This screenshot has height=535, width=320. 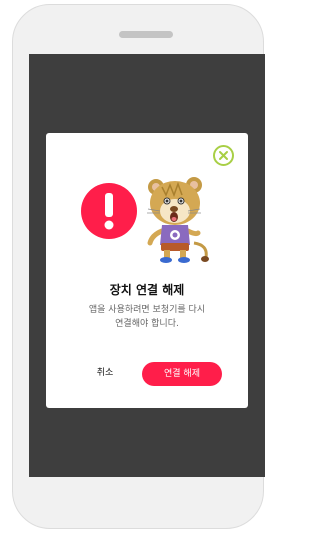 What do you see at coordinates (182, 374) in the screenshot?
I see `disconnect-button: 연결 해제` at bounding box center [182, 374].